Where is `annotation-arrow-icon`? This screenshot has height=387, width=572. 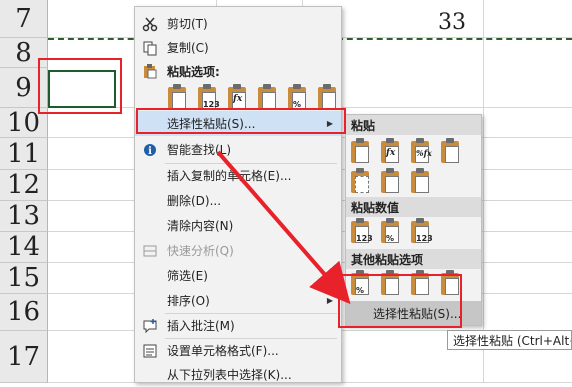
annotation-arrow-icon is located at coordinates (283, 227).